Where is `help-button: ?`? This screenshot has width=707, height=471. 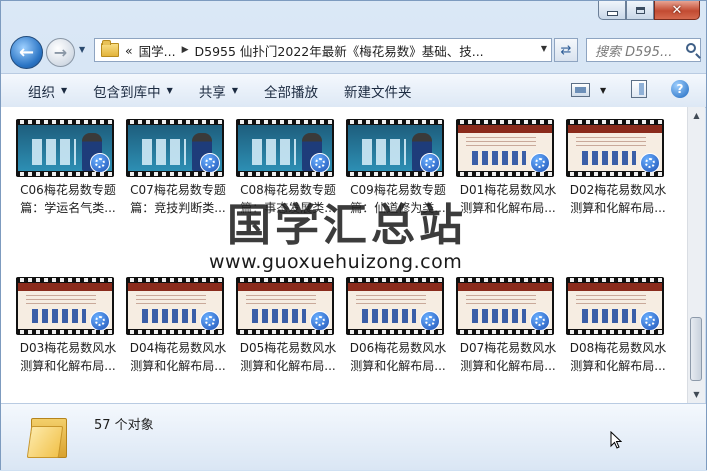 help-button: ? is located at coordinates (680, 89).